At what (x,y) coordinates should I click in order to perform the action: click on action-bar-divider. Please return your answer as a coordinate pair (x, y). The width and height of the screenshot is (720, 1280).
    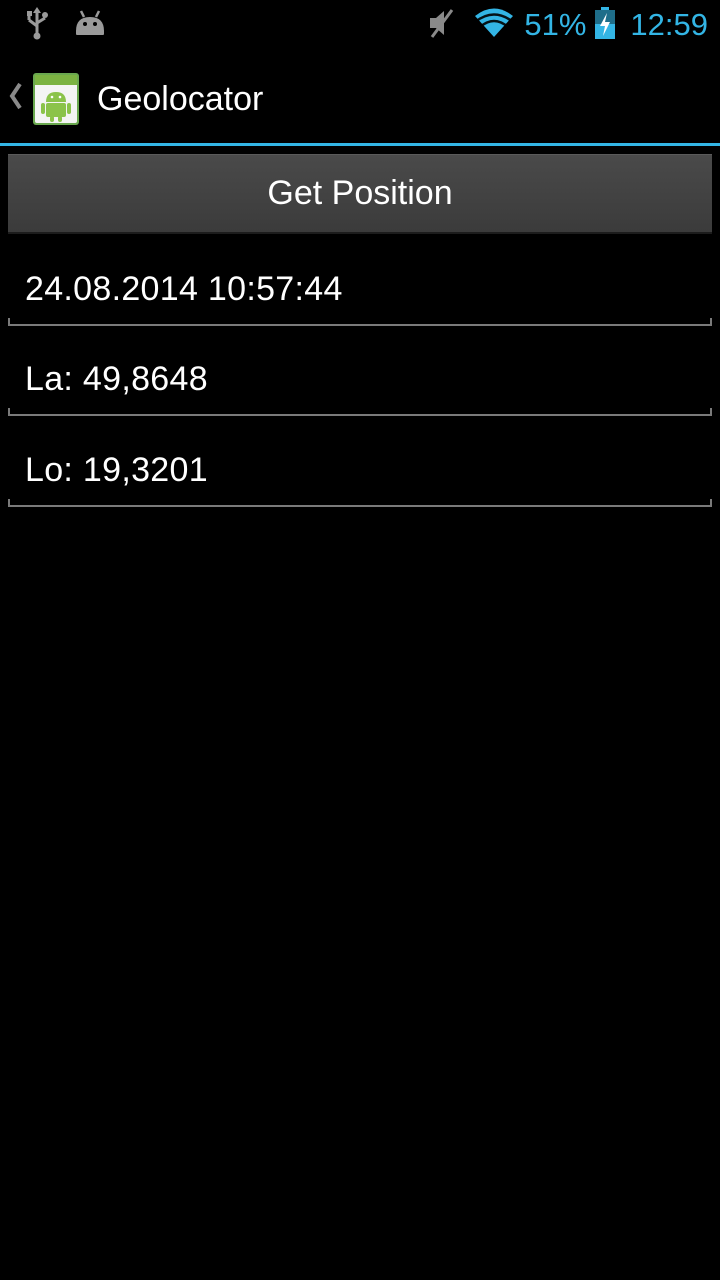
    Looking at the image, I should click on (360, 144).